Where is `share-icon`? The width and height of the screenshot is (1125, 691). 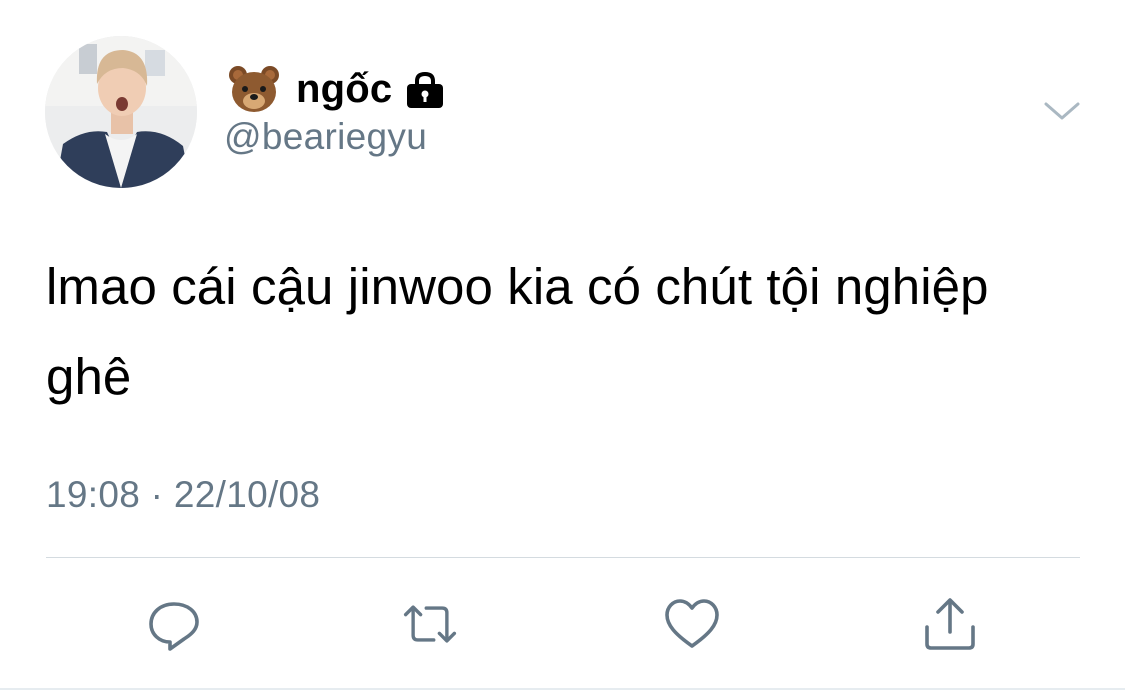
share-icon is located at coordinates (950, 624).